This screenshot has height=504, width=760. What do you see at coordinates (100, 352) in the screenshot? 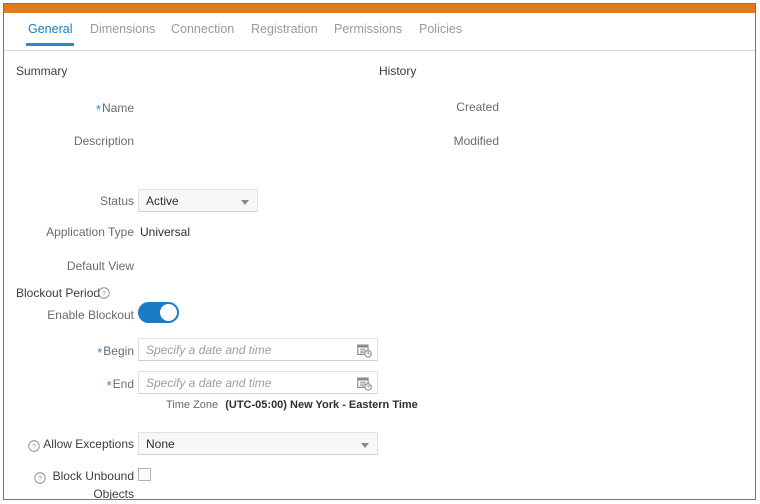
I see `begin-required-indicator: *` at bounding box center [100, 352].